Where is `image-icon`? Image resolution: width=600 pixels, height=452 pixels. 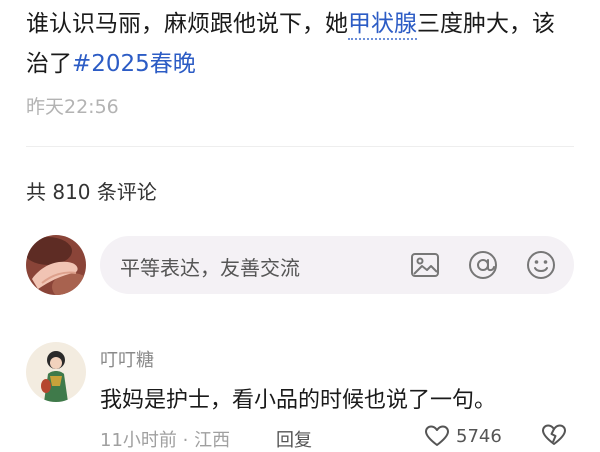
image-icon is located at coordinates (425, 265).